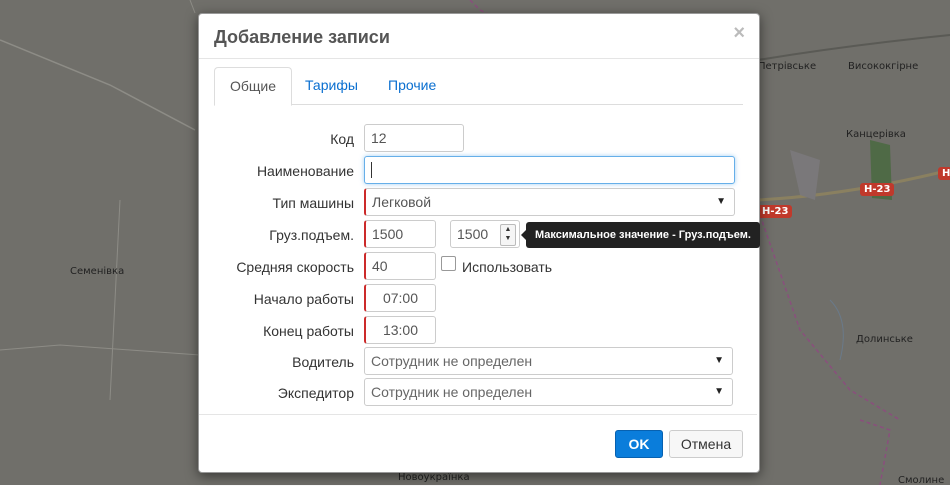 This screenshot has width=950, height=486. Describe the element at coordinates (414, 138) in the screenshot. I see `code-input: 12` at that location.